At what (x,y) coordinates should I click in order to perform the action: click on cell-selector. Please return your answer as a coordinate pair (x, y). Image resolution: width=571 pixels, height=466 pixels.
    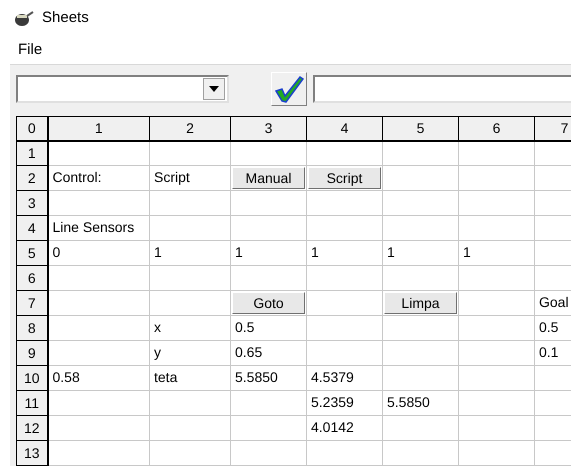
    Looking at the image, I should click on (122, 88).